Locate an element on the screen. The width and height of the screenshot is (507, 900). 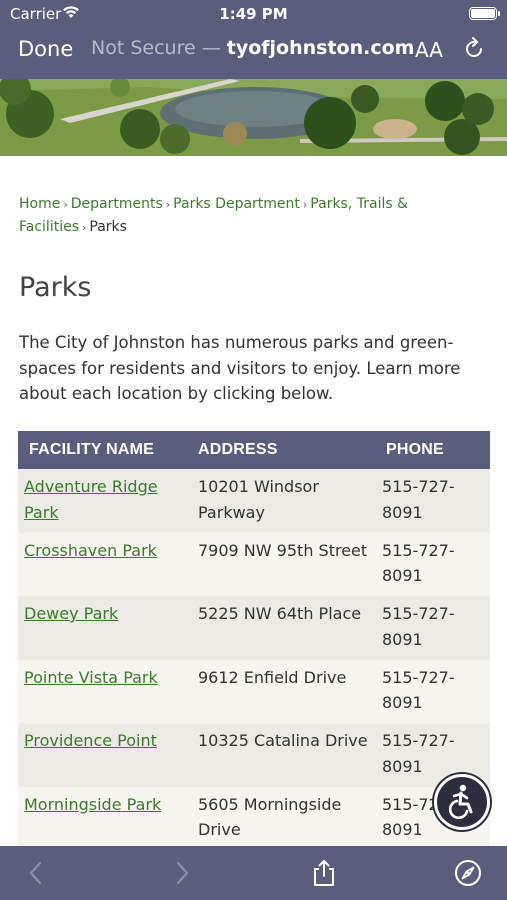
facility-link: Morningside Park is located at coordinates (92, 804).